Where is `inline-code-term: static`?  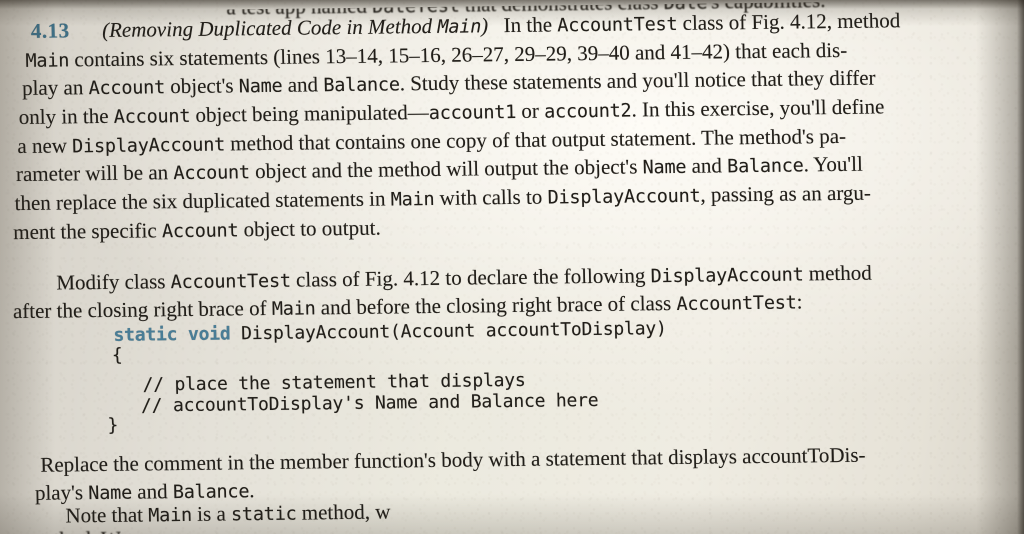
inline-code-term: static is located at coordinates (263, 514).